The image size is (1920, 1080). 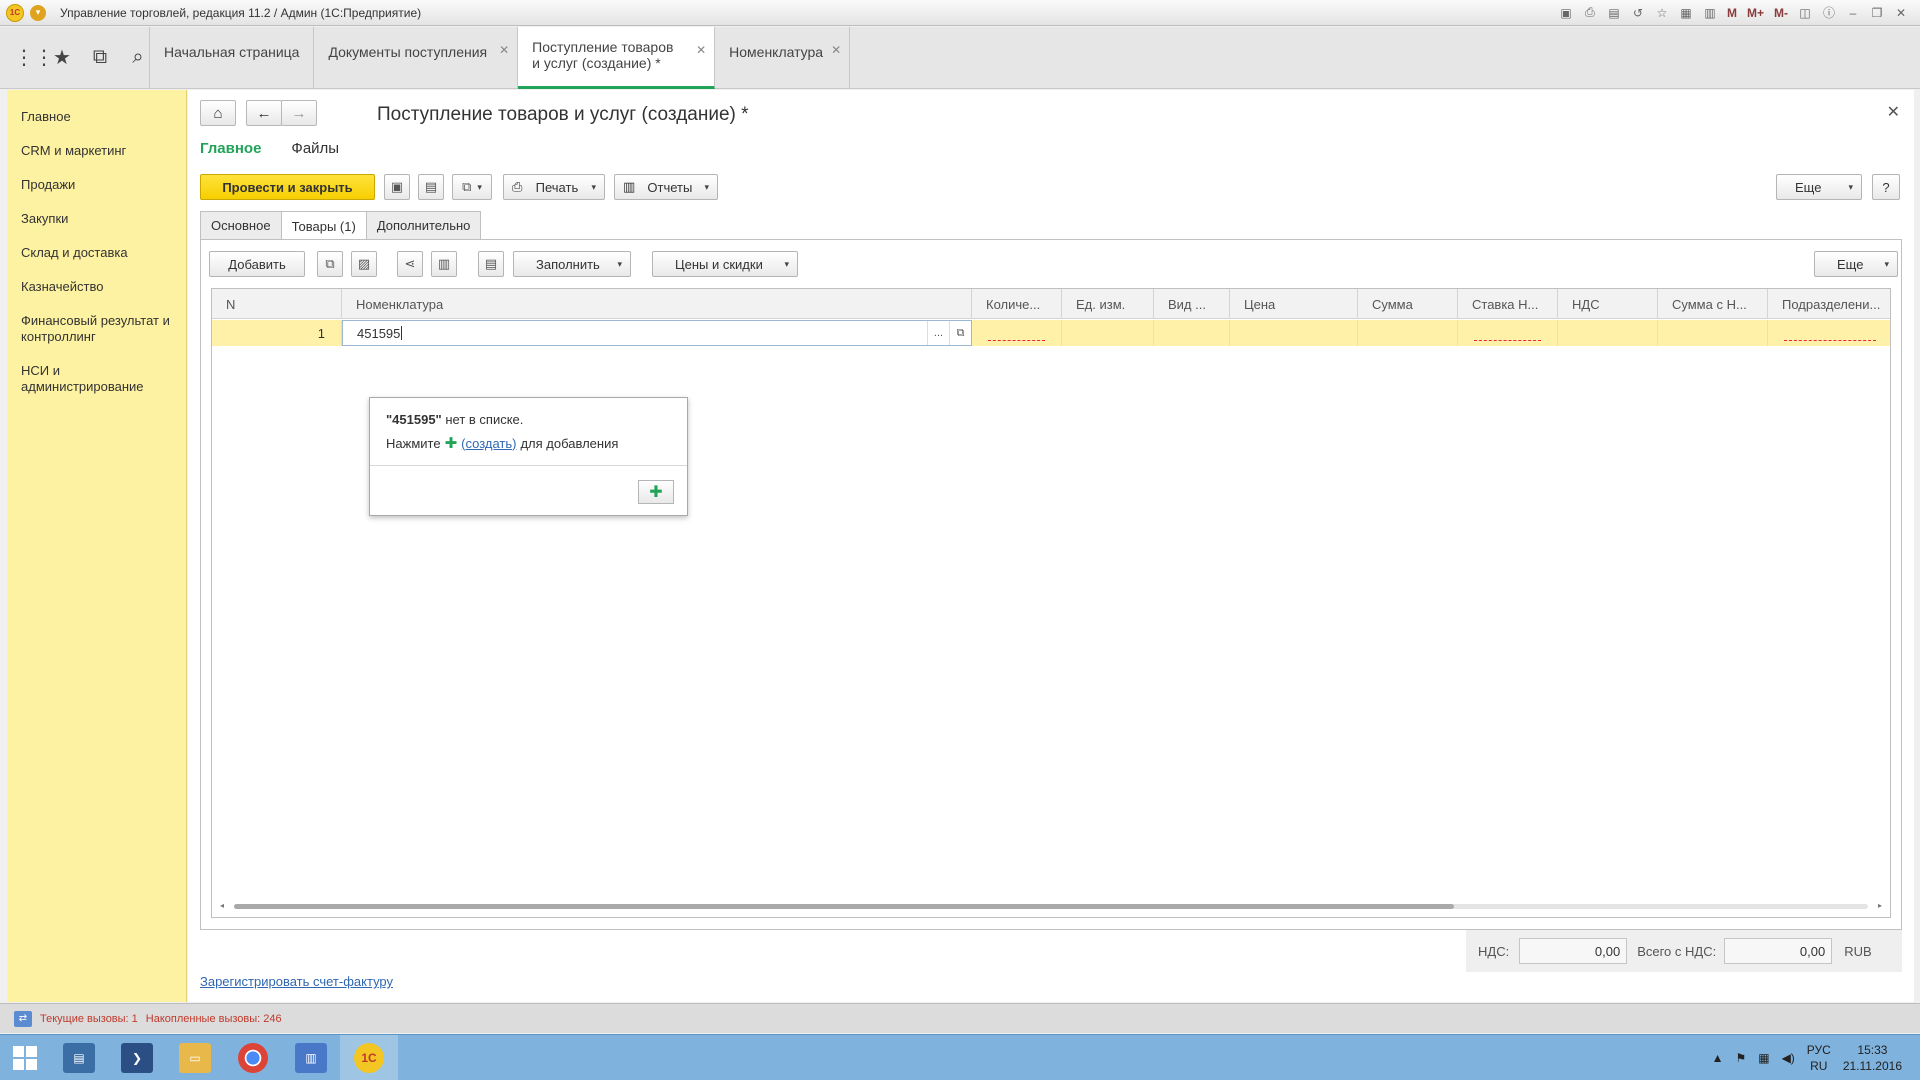 I want to click on forward-button: →, so click(x=299, y=113).